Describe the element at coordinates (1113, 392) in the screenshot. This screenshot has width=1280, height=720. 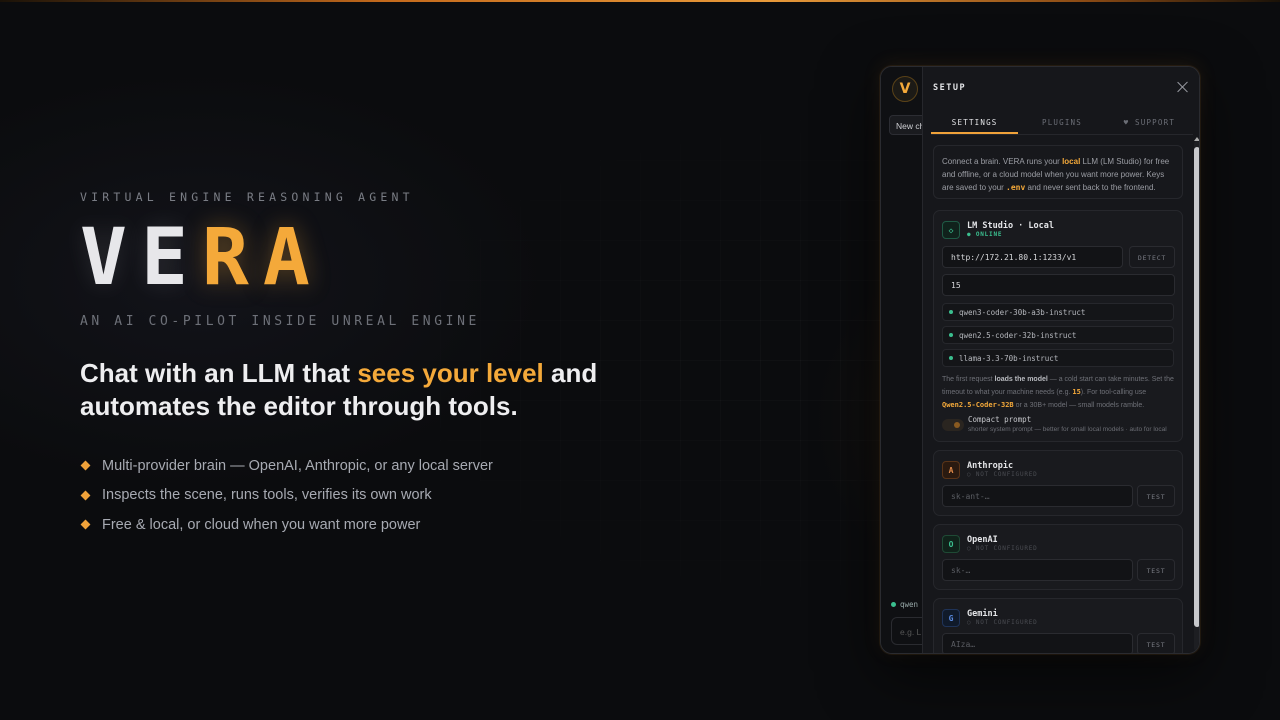
I see `note-part: ). For tool-calling use` at that location.